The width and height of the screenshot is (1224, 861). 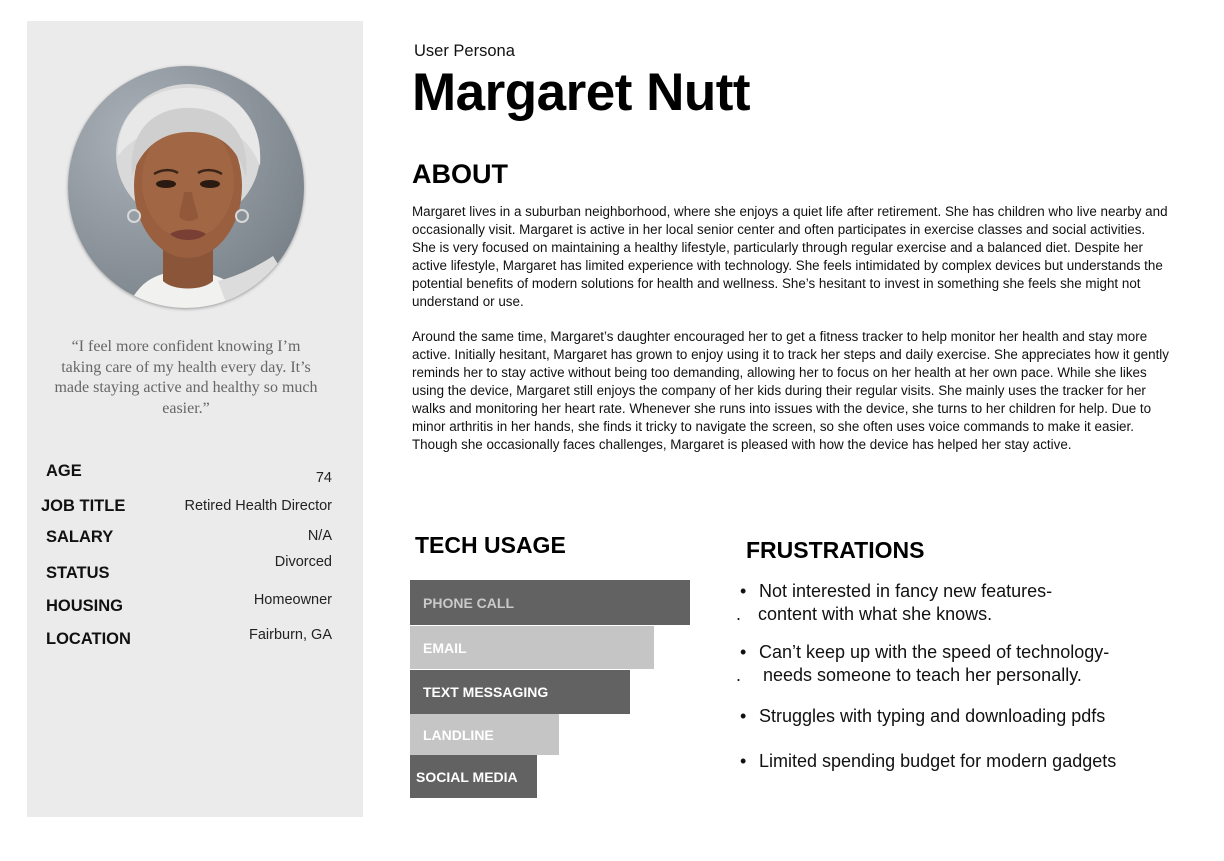 I want to click on tech-usage-bar: TEXT MESSAGING, so click(x=520, y=692).